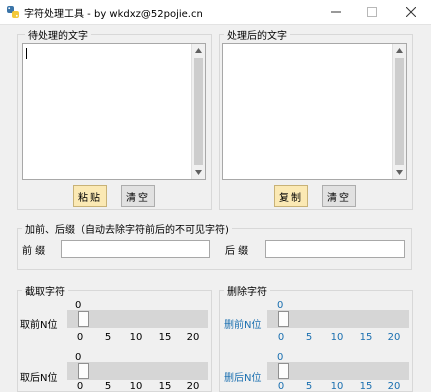 The image size is (431, 392). What do you see at coordinates (338, 319) in the screenshot?
I see `delete-front-slider` at bounding box center [338, 319].